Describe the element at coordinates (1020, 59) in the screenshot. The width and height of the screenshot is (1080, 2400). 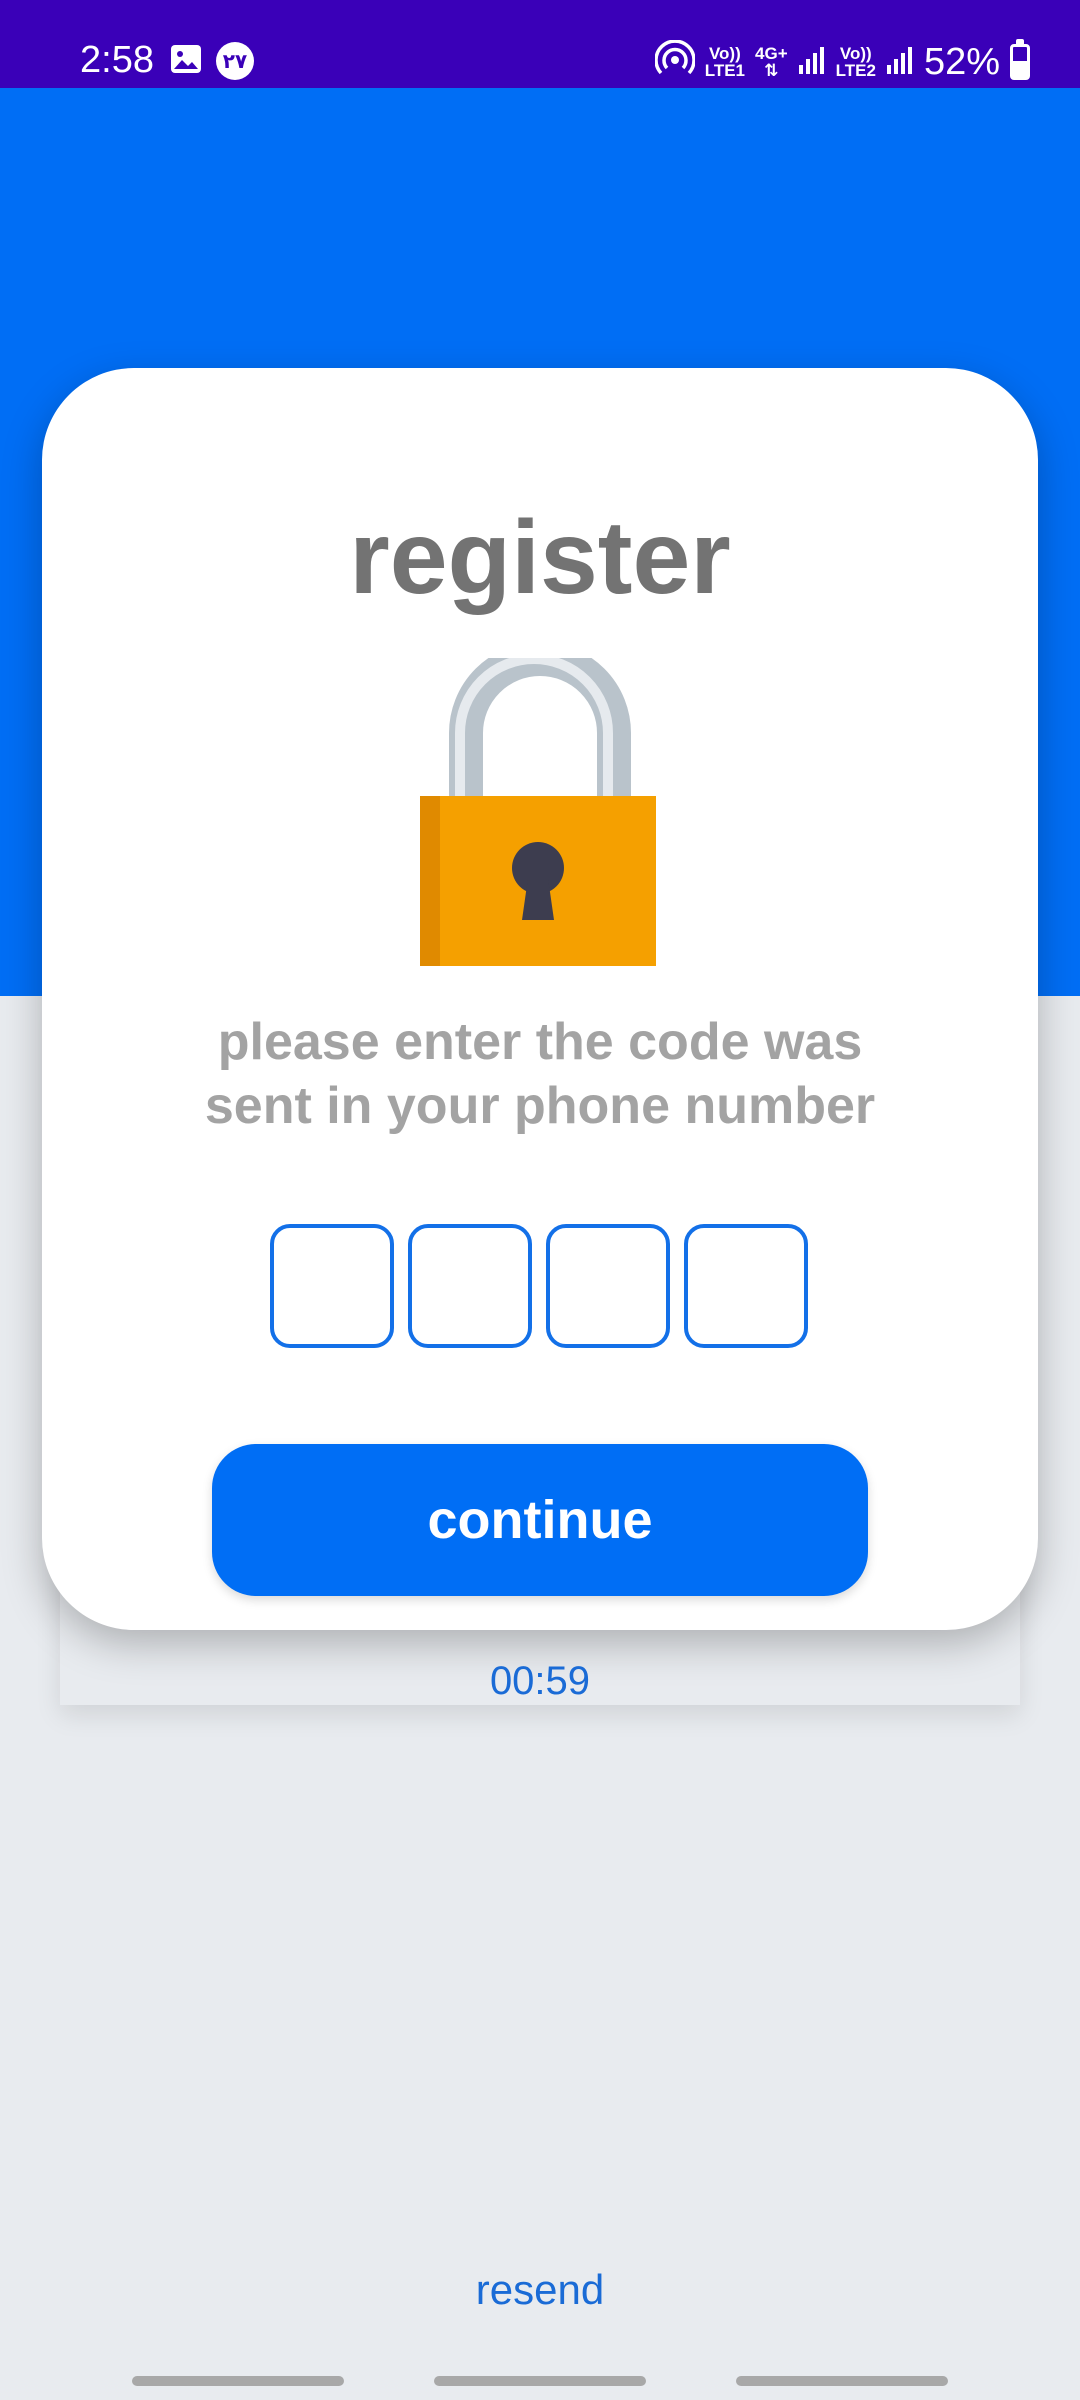
I see `battery-charging-icon` at that location.